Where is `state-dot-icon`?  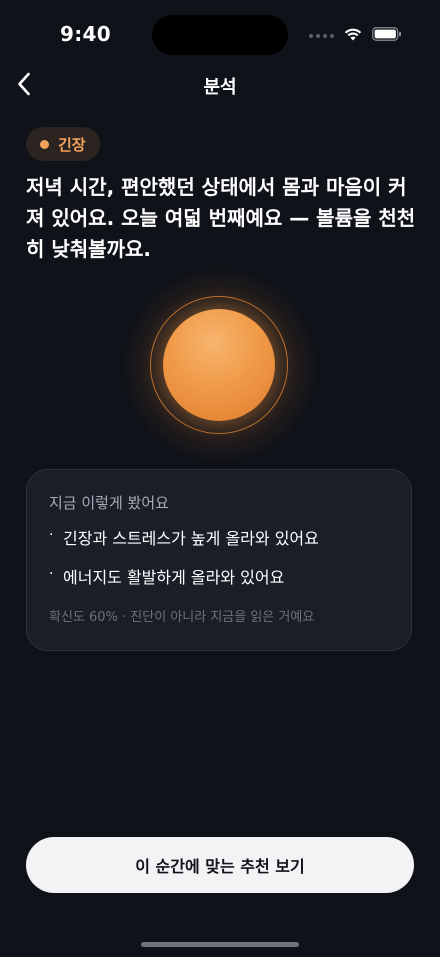
state-dot-icon is located at coordinates (44, 144).